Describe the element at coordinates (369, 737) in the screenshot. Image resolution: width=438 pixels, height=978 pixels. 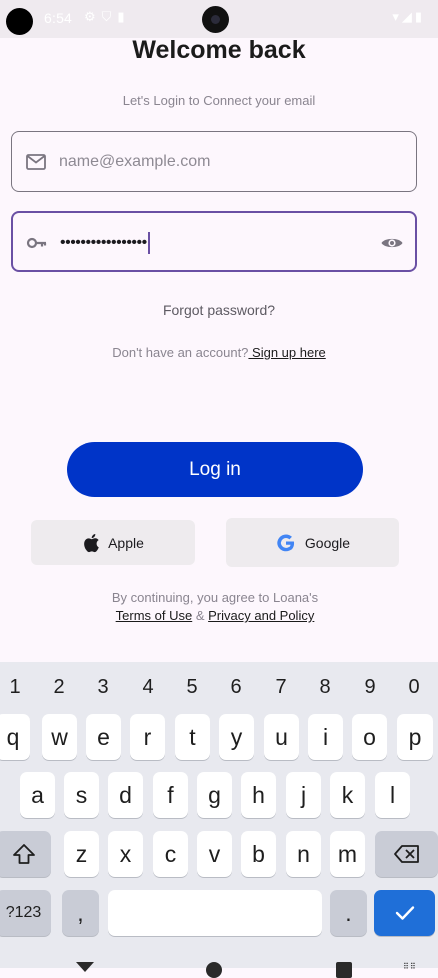
I see `key-o: o` at that location.